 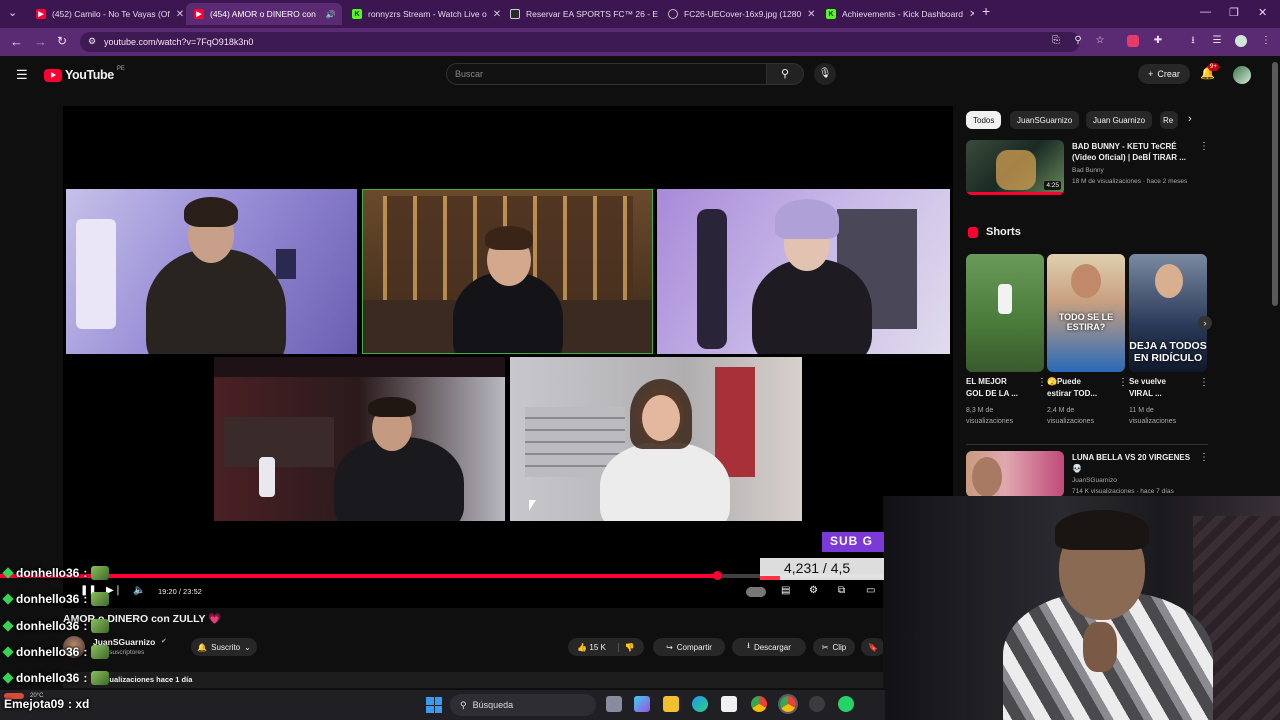 What do you see at coordinates (591, 647) in the screenshot?
I see `like-button: 👍 15 K` at bounding box center [591, 647].